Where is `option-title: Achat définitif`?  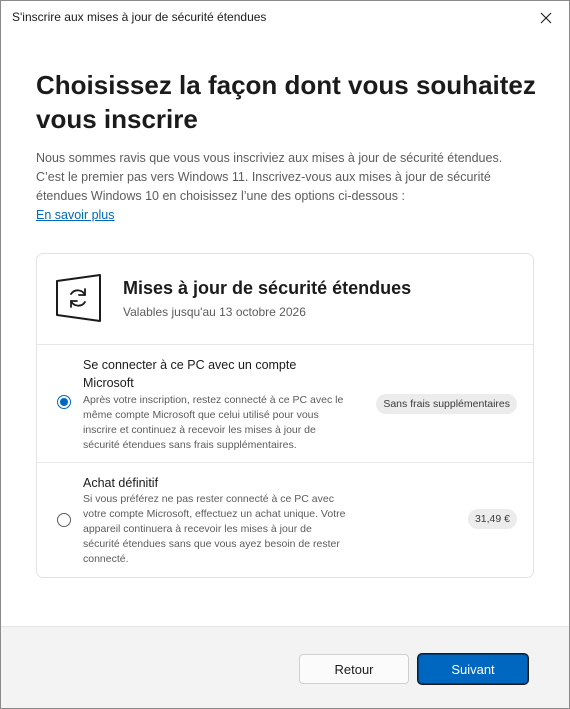 option-title: Achat définitif is located at coordinates (121, 483).